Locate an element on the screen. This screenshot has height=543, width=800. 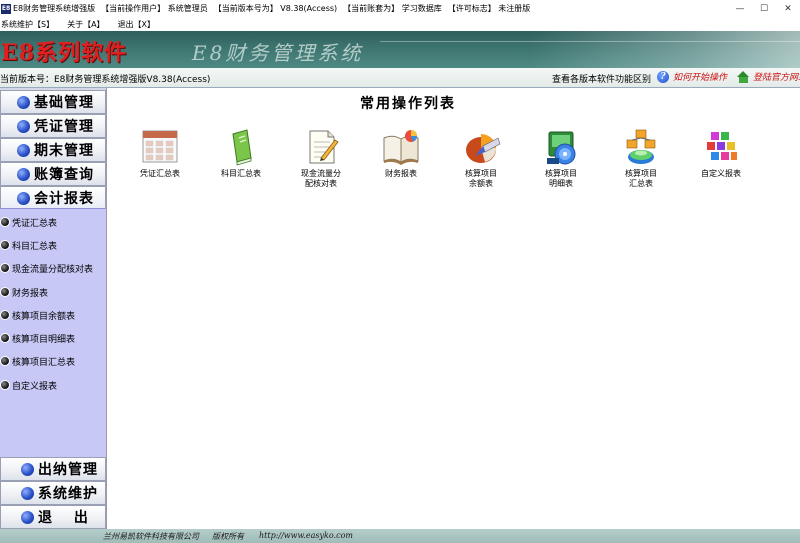
nav-period-end: 期末管理 is located at coordinates (53, 150).